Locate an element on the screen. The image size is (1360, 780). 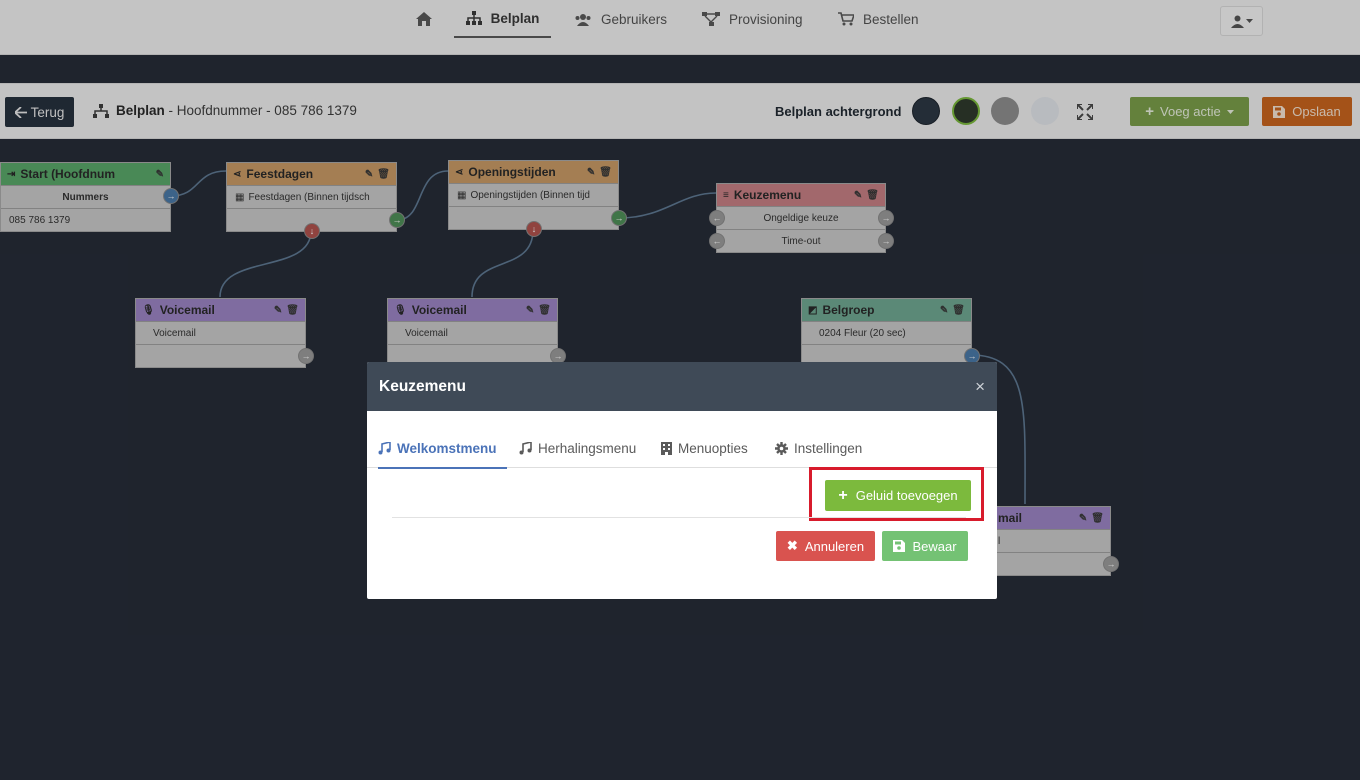
tab-menuopties-label: Menuopties is located at coordinates (713, 448).